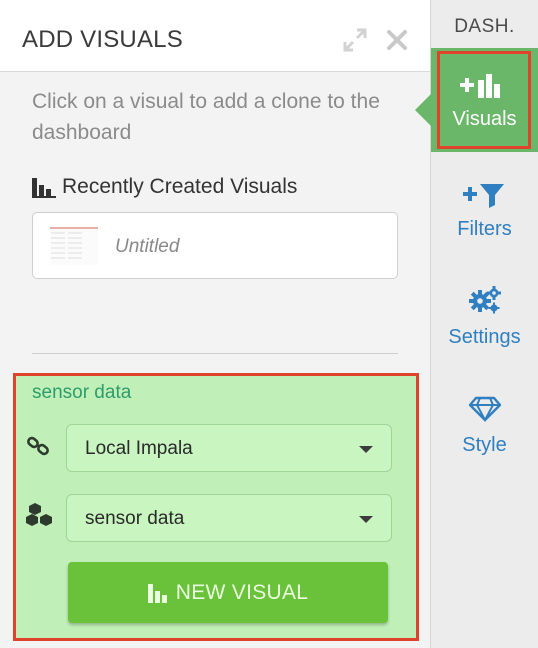 This screenshot has height=648, width=538. I want to click on panel-pointer, so click(423, 110).